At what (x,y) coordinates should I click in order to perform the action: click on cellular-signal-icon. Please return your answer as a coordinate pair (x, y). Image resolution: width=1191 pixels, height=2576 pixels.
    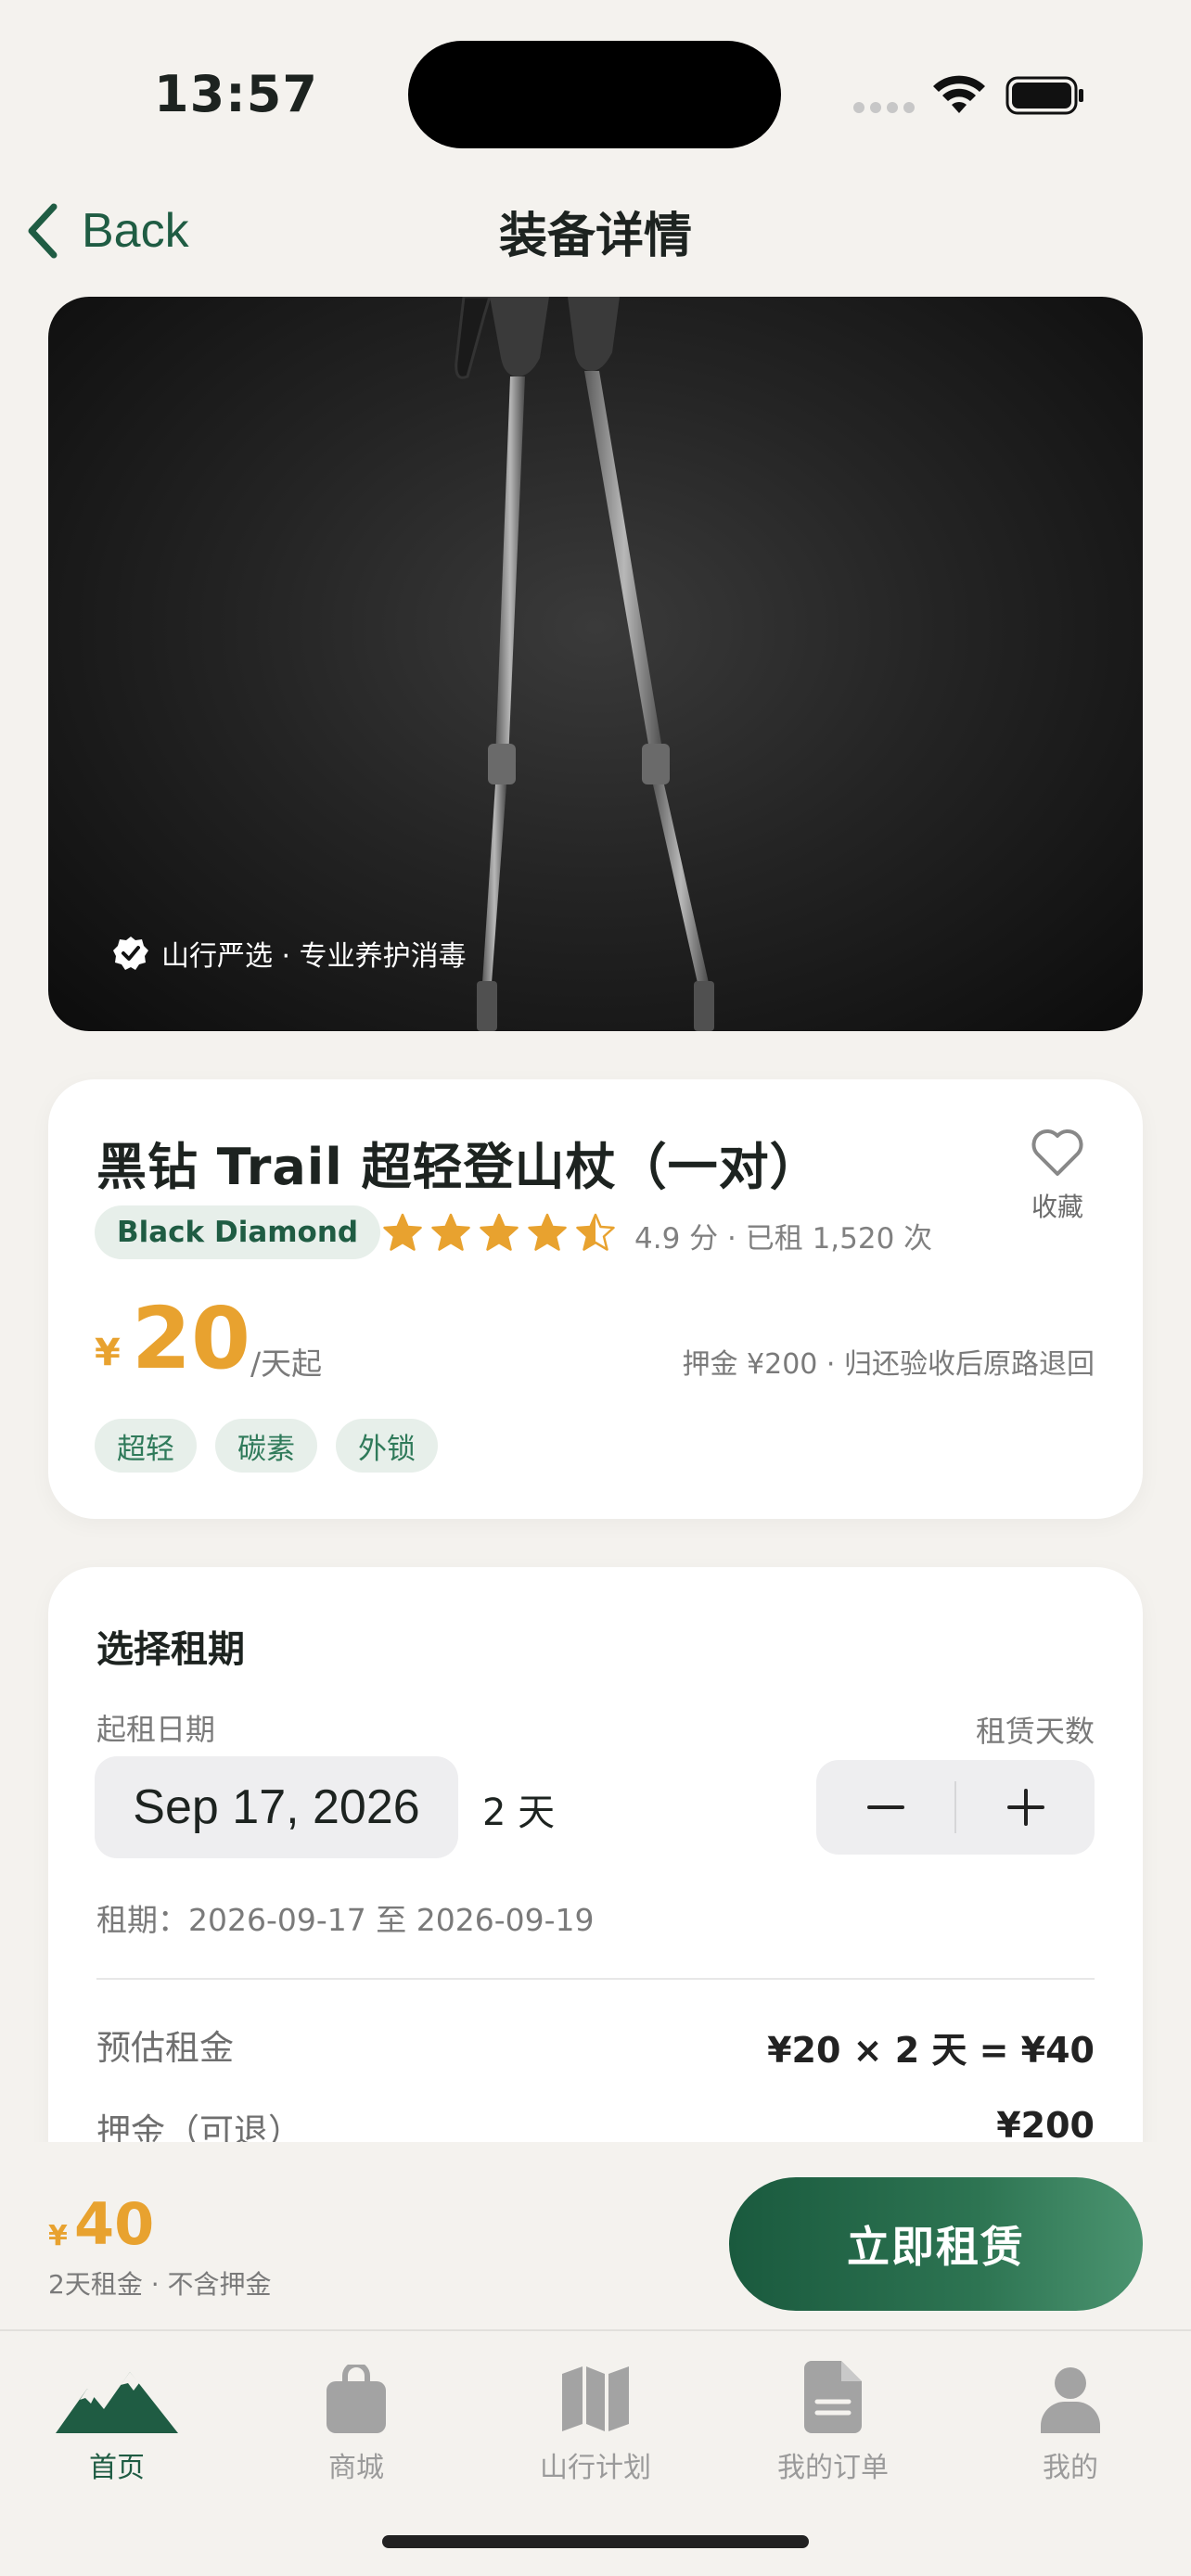
    Looking at the image, I should click on (884, 107).